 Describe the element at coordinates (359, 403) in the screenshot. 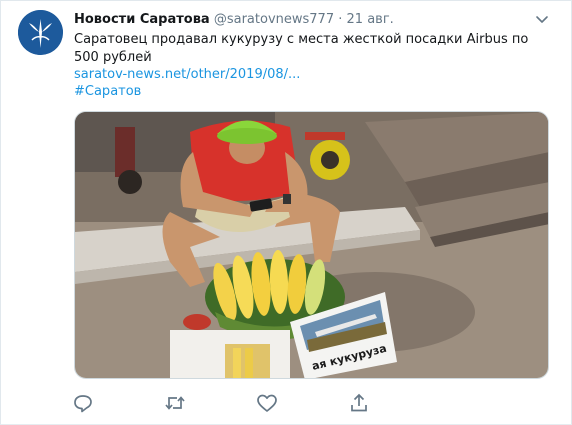

I see `share-icon` at that location.